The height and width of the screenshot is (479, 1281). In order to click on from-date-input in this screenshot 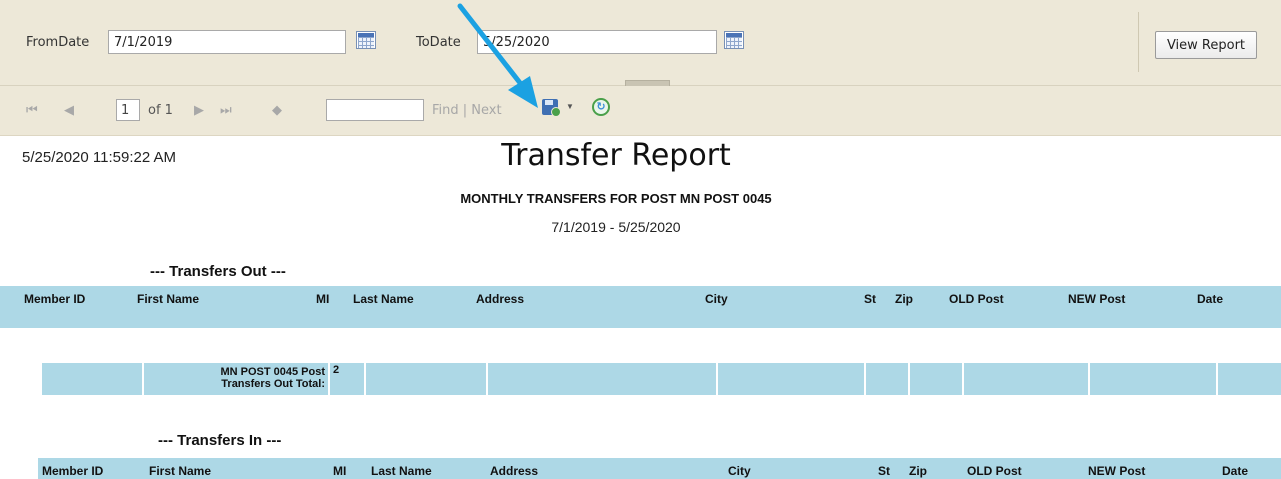, I will do `click(227, 42)`.